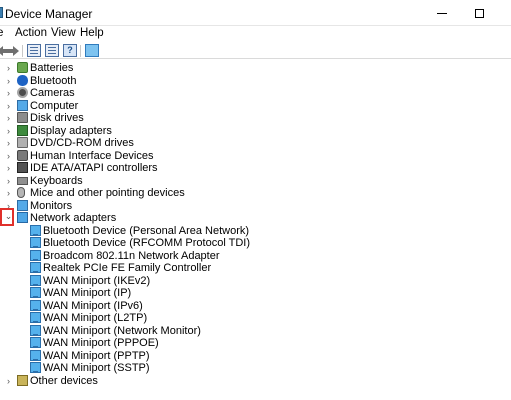 The width and height of the screenshot is (511, 400). Describe the element at coordinates (94, 168) in the screenshot. I see `tree-item-label: IDE ATA/ATAPI controllers` at that location.